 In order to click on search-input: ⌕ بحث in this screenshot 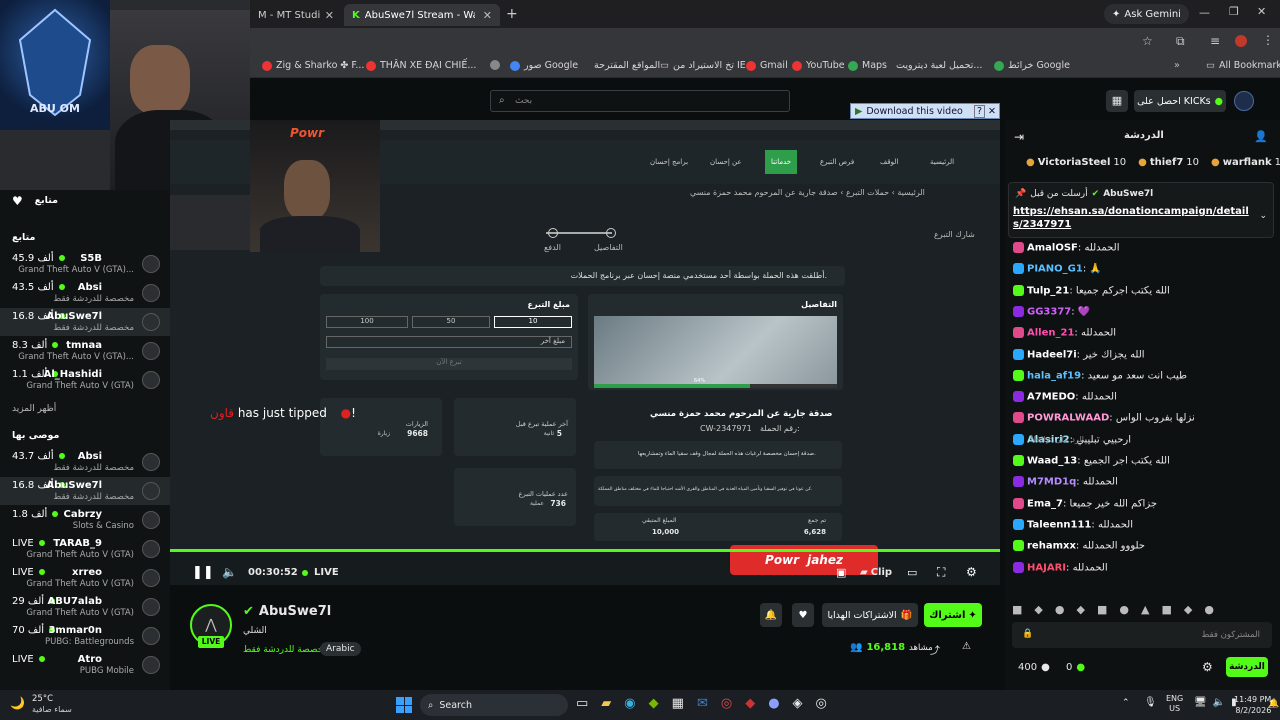, I will do `click(640, 101)`.